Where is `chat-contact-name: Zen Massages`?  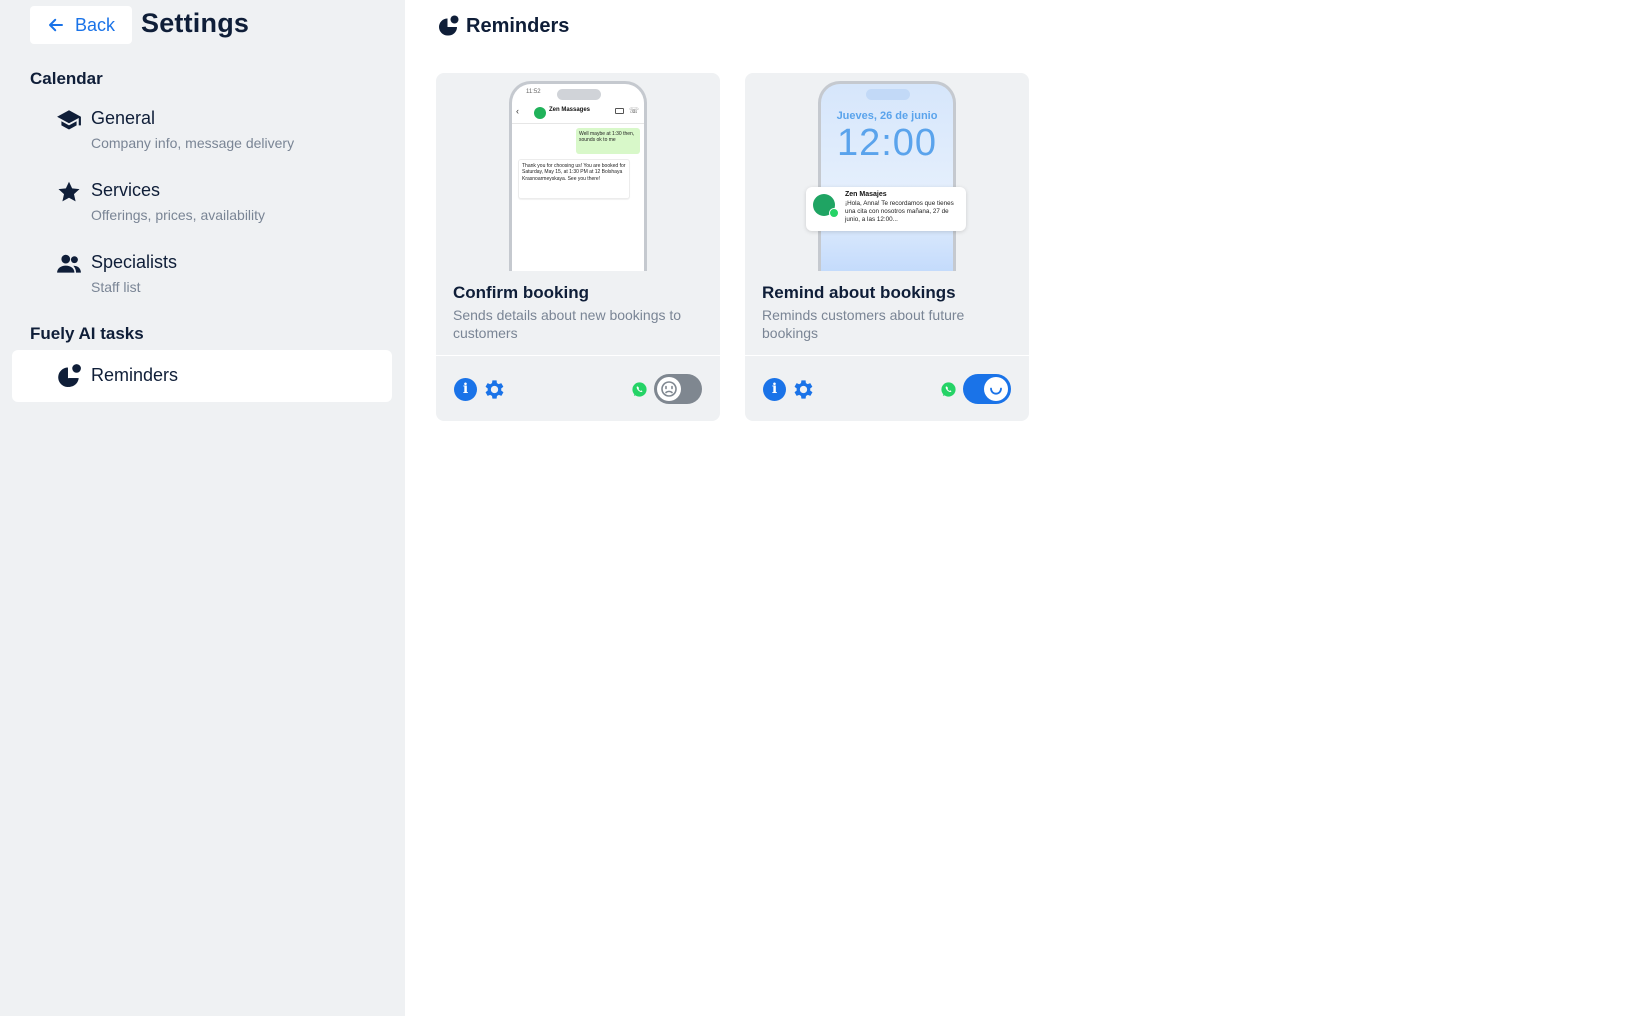 chat-contact-name: Zen Massages is located at coordinates (570, 110).